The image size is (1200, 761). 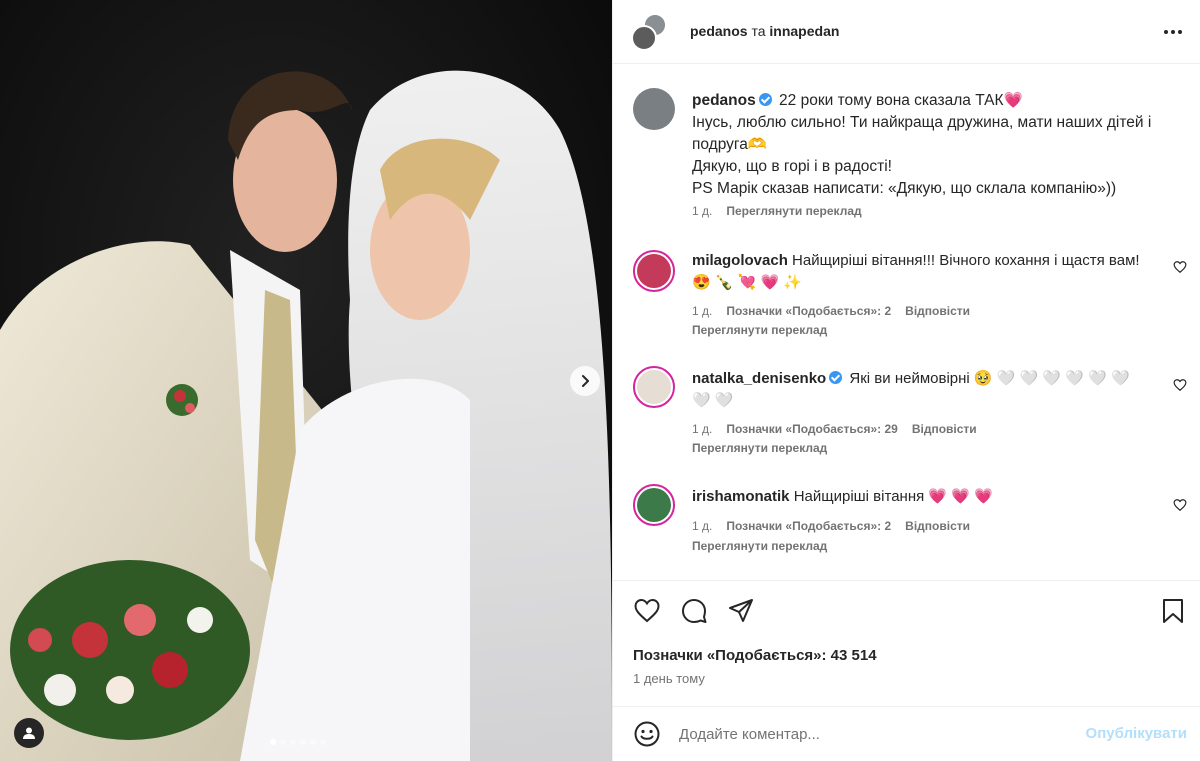 I want to click on chevron-right-icon, so click(x=585, y=381).